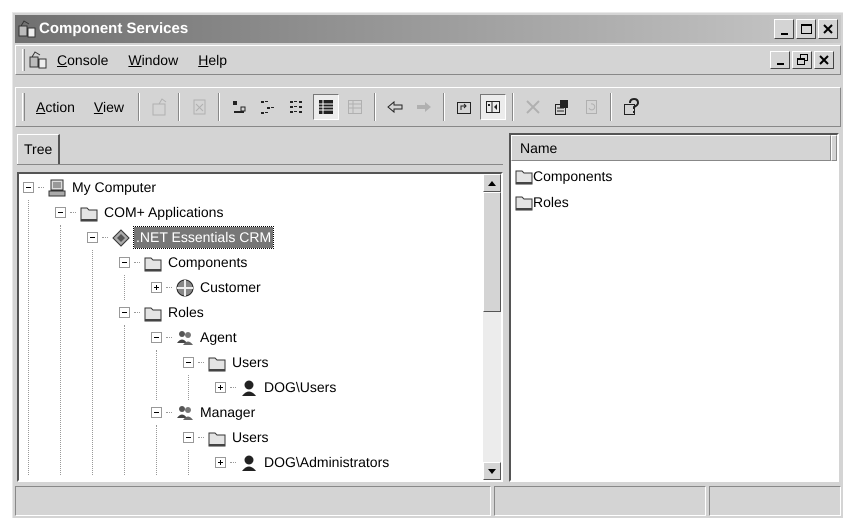 The height and width of the screenshot is (519, 844). What do you see at coordinates (159, 107) in the screenshot?
I see `window-icon` at bounding box center [159, 107].